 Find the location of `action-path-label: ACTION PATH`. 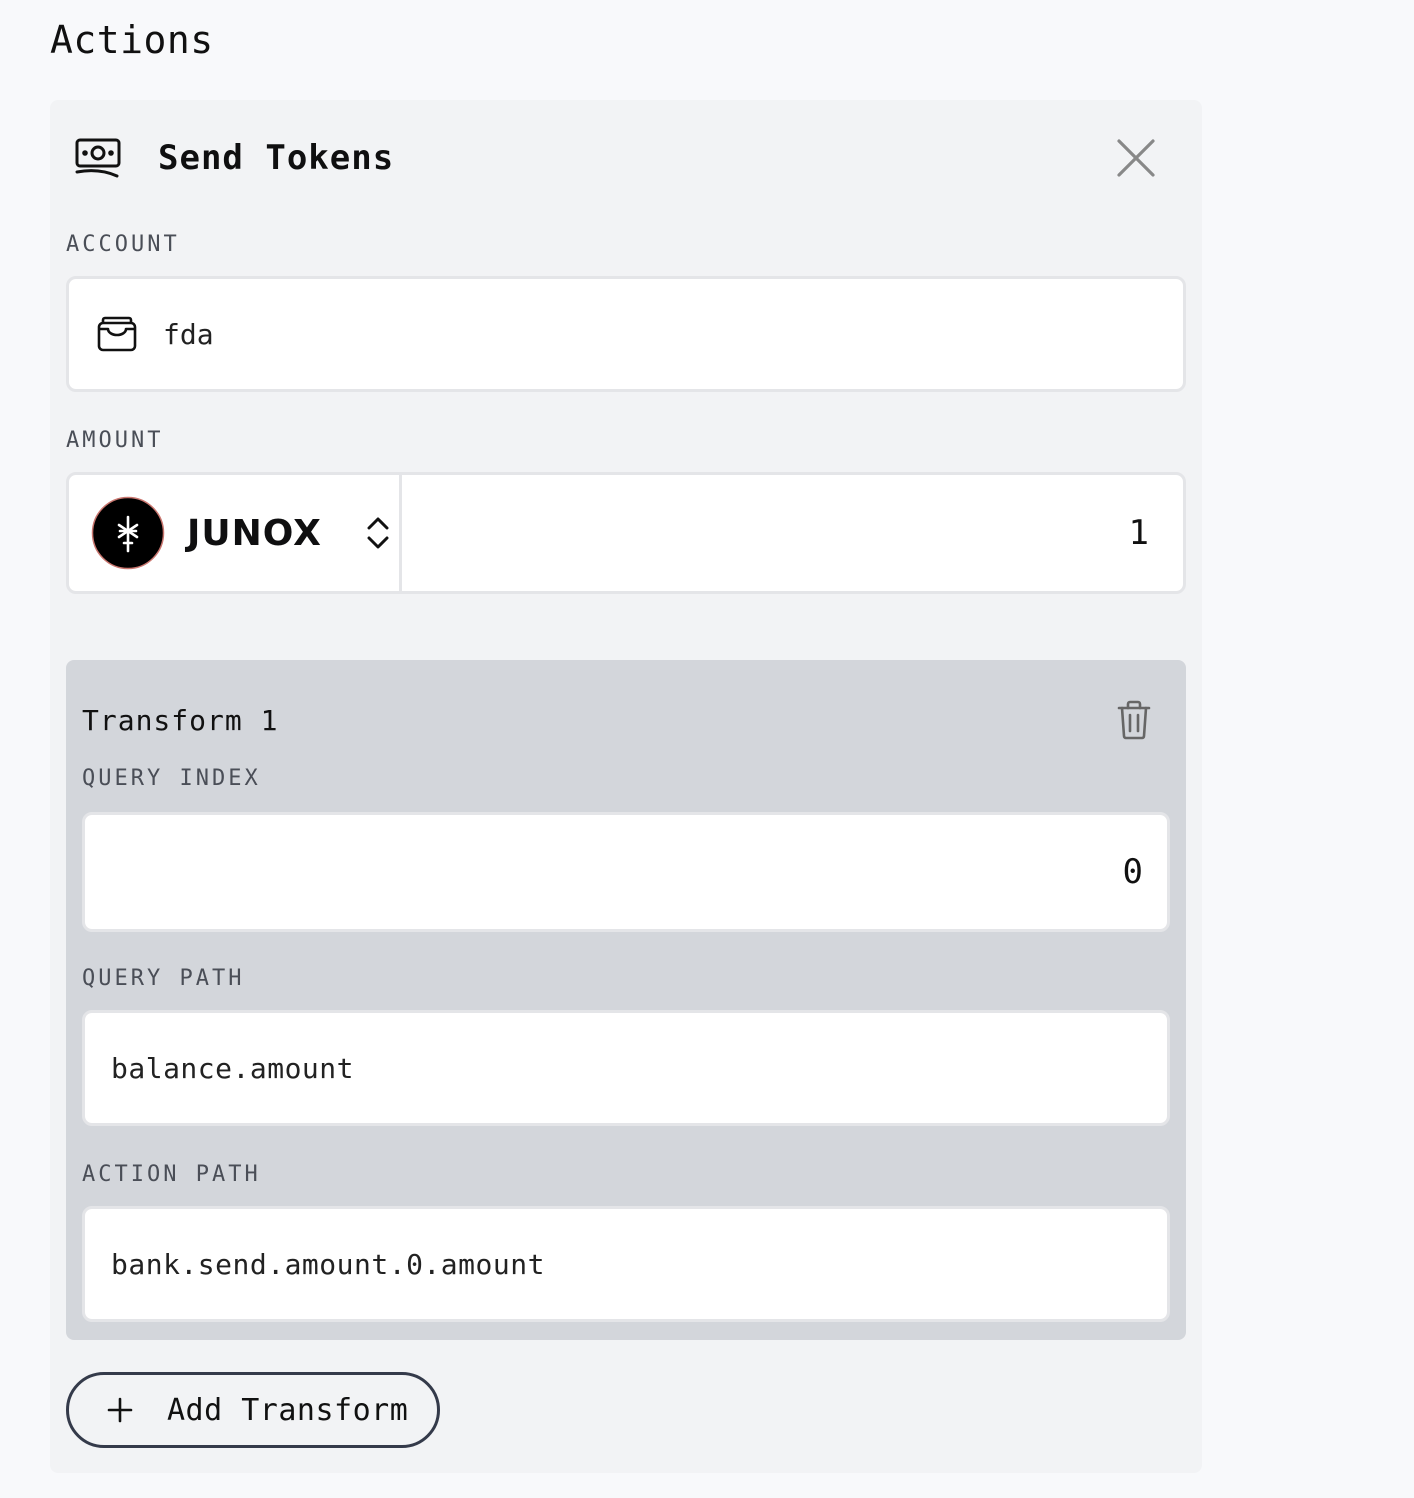

action-path-label: ACTION PATH is located at coordinates (171, 1174).